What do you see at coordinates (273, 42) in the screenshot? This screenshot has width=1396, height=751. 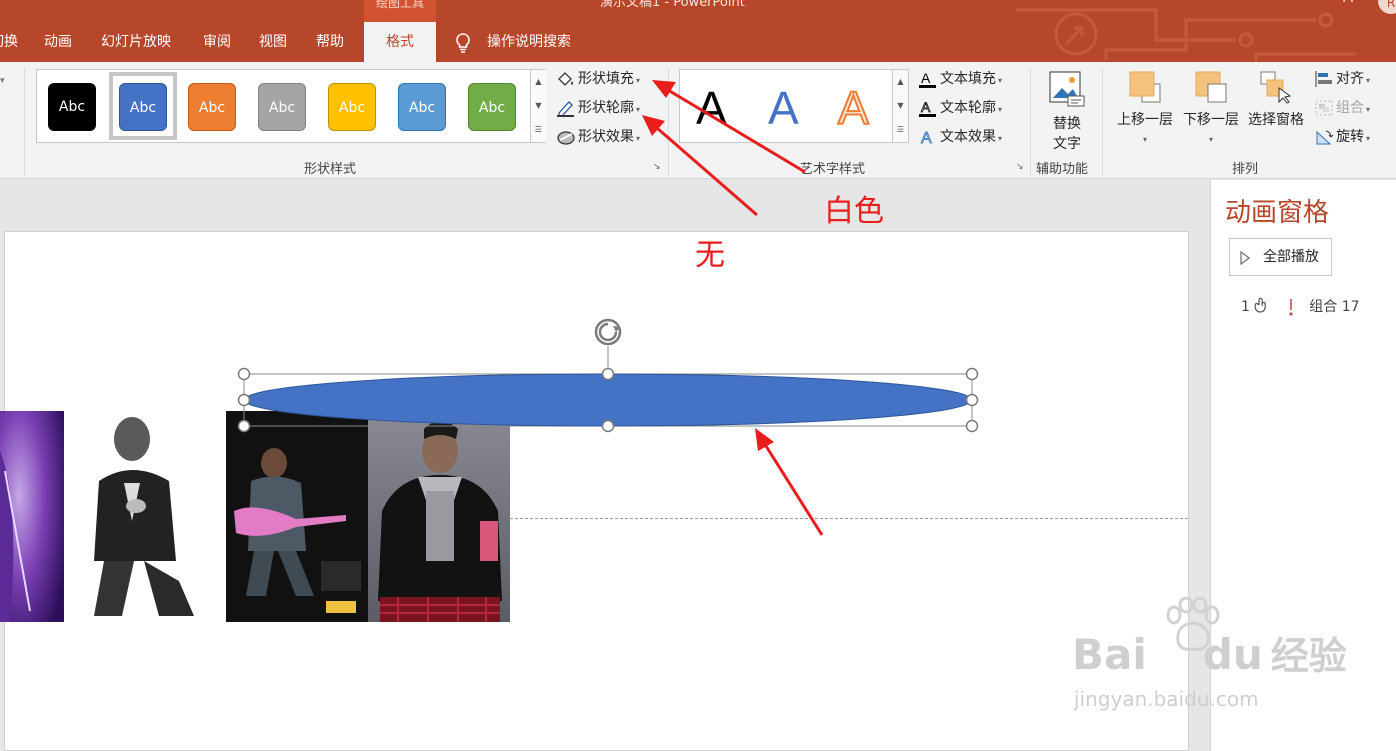 I see `tab-view: 视图` at bounding box center [273, 42].